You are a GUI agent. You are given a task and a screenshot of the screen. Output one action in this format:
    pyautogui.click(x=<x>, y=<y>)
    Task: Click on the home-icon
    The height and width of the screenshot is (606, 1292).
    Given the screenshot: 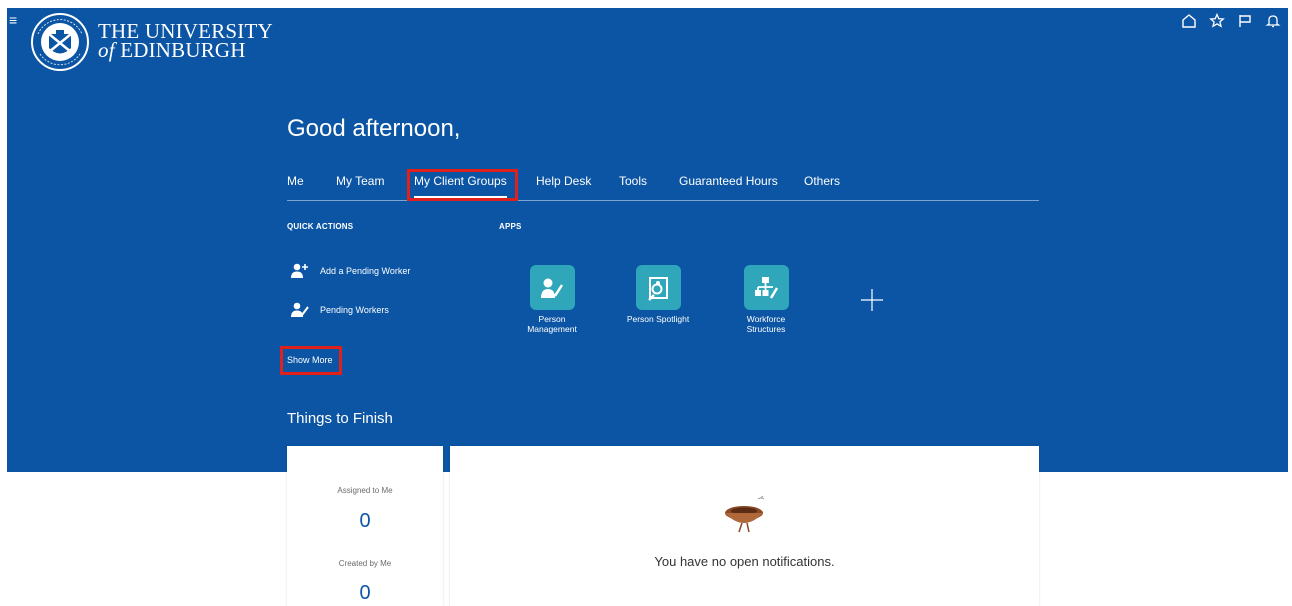 What is the action you would take?
    pyautogui.click(x=1189, y=21)
    